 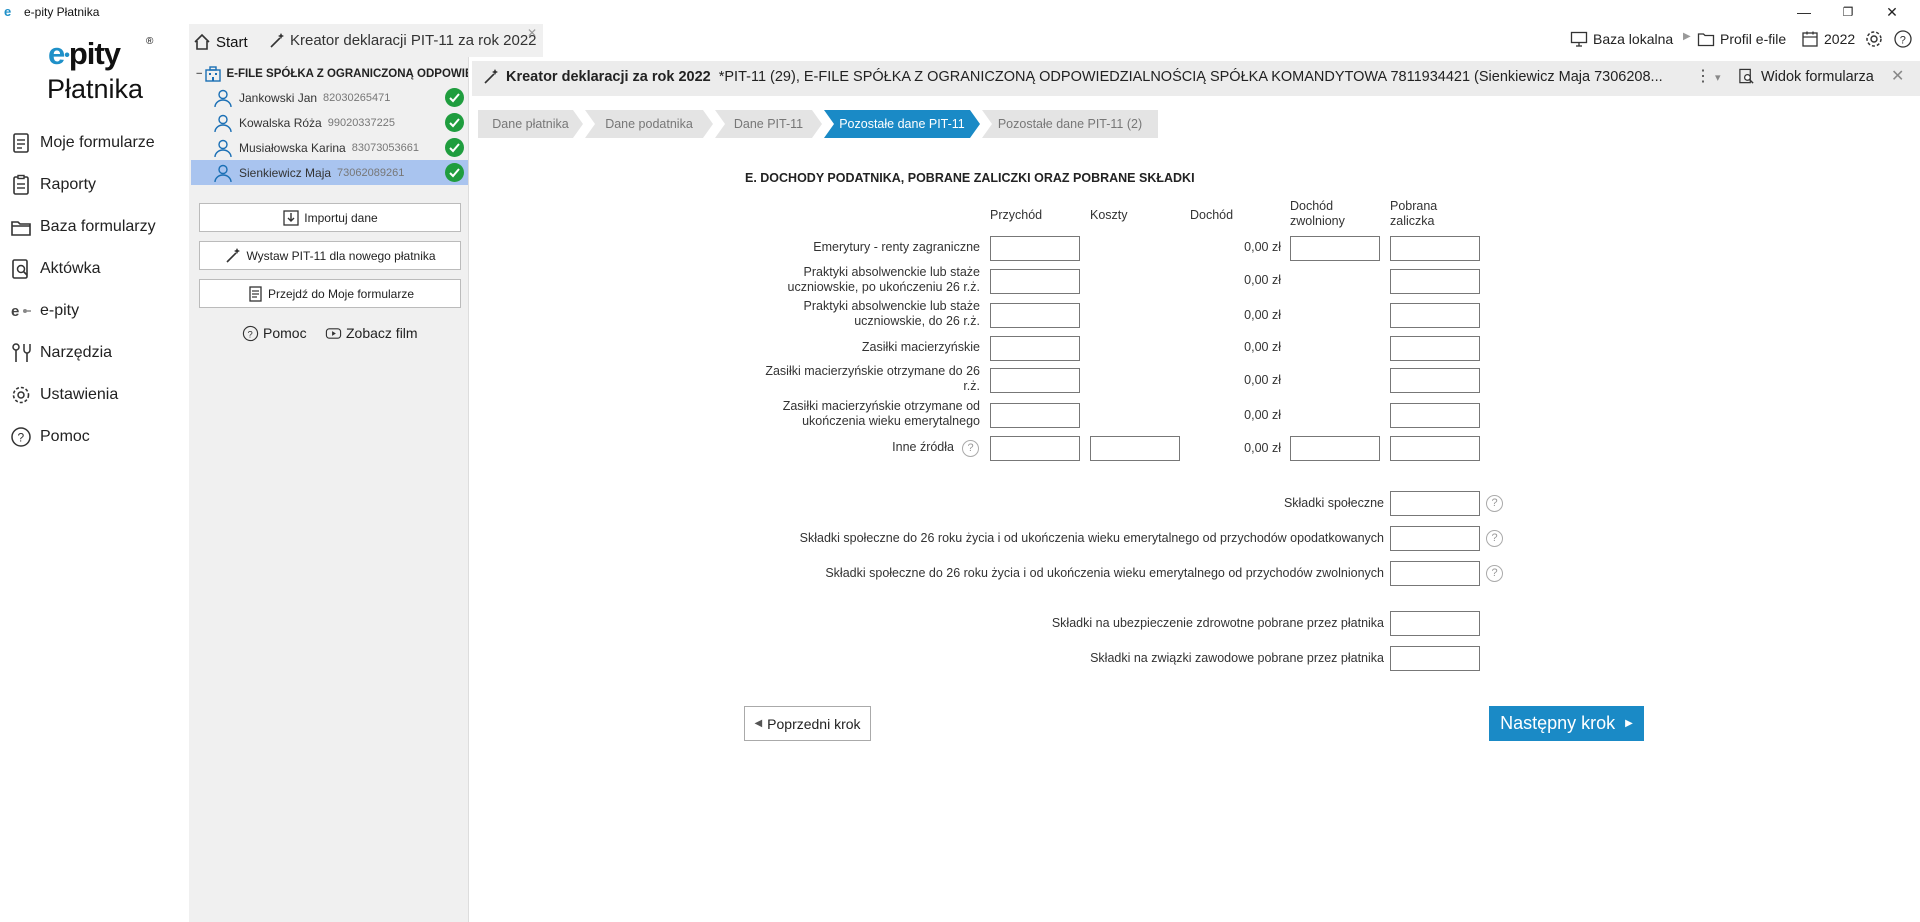 I want to click on window-title: e-pity Płatnika, so click(x=62, y=12).